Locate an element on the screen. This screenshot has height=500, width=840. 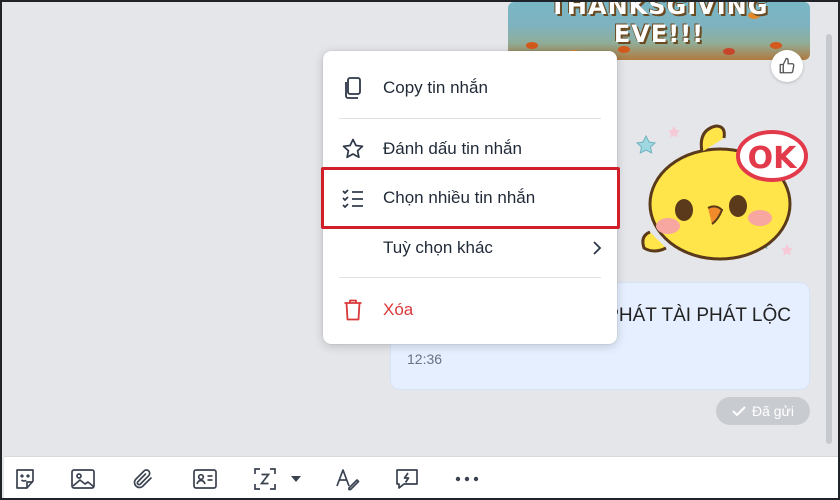
message-text: PHÁT TÀI PHÁT LỘC is located at coordinates (698, 315).